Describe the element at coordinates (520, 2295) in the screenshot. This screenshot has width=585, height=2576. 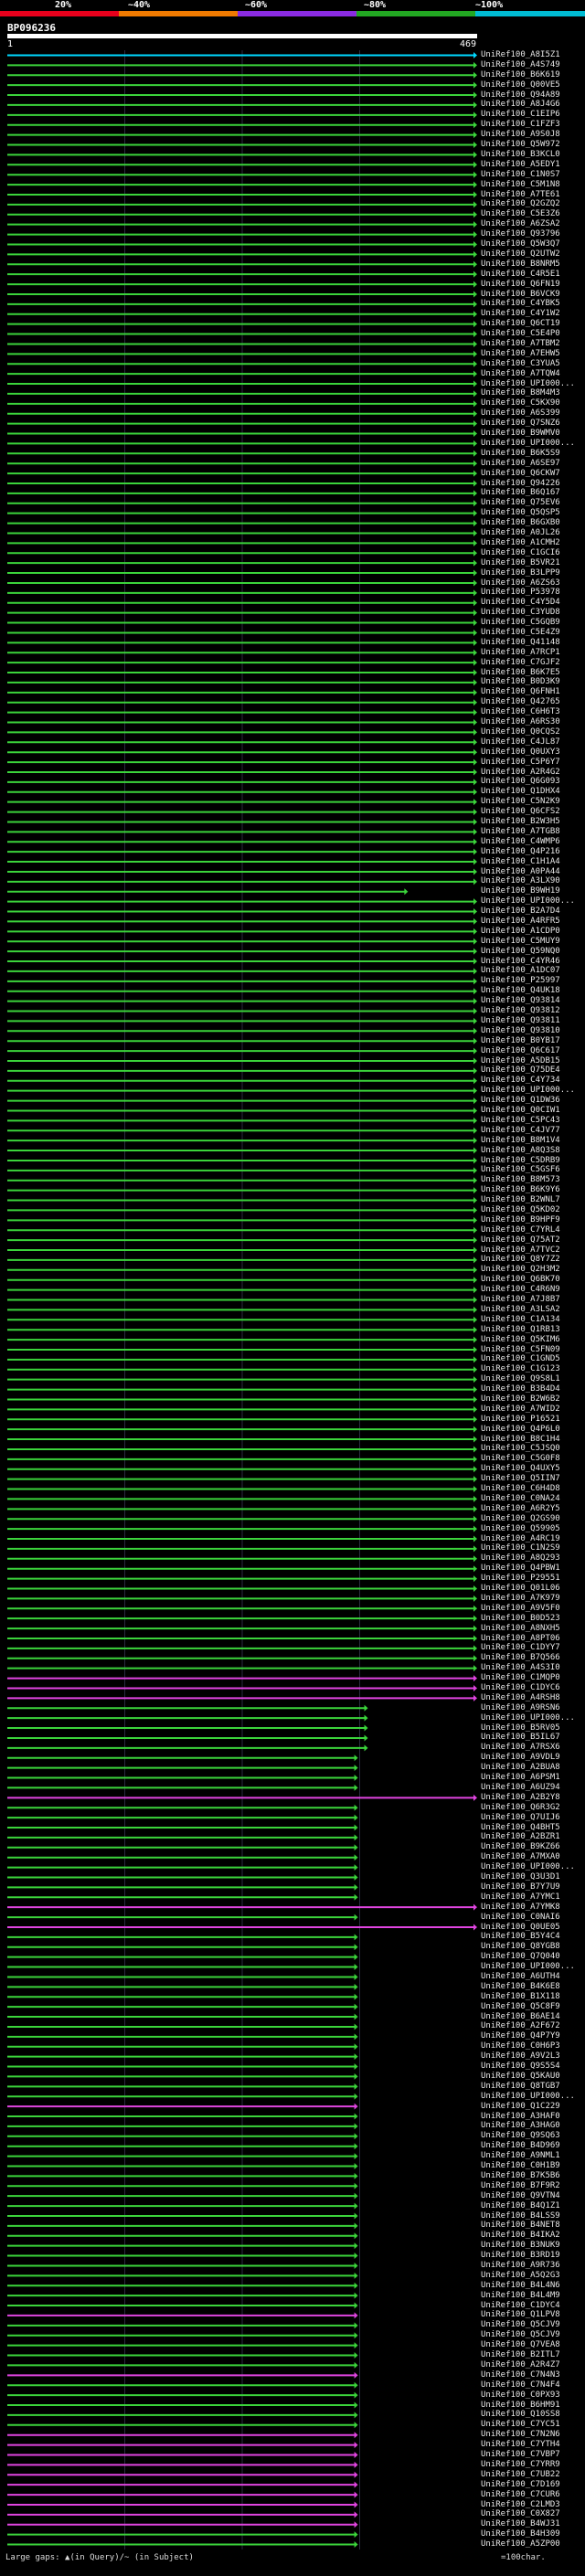
I see `hit-id: UniRef100_B4L4M9` at that location.